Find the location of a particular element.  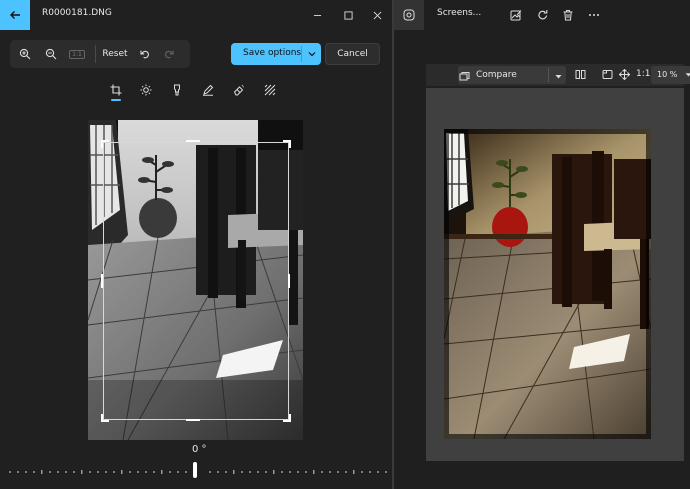

chevron-down-icon is located at coordinates (312, 54).